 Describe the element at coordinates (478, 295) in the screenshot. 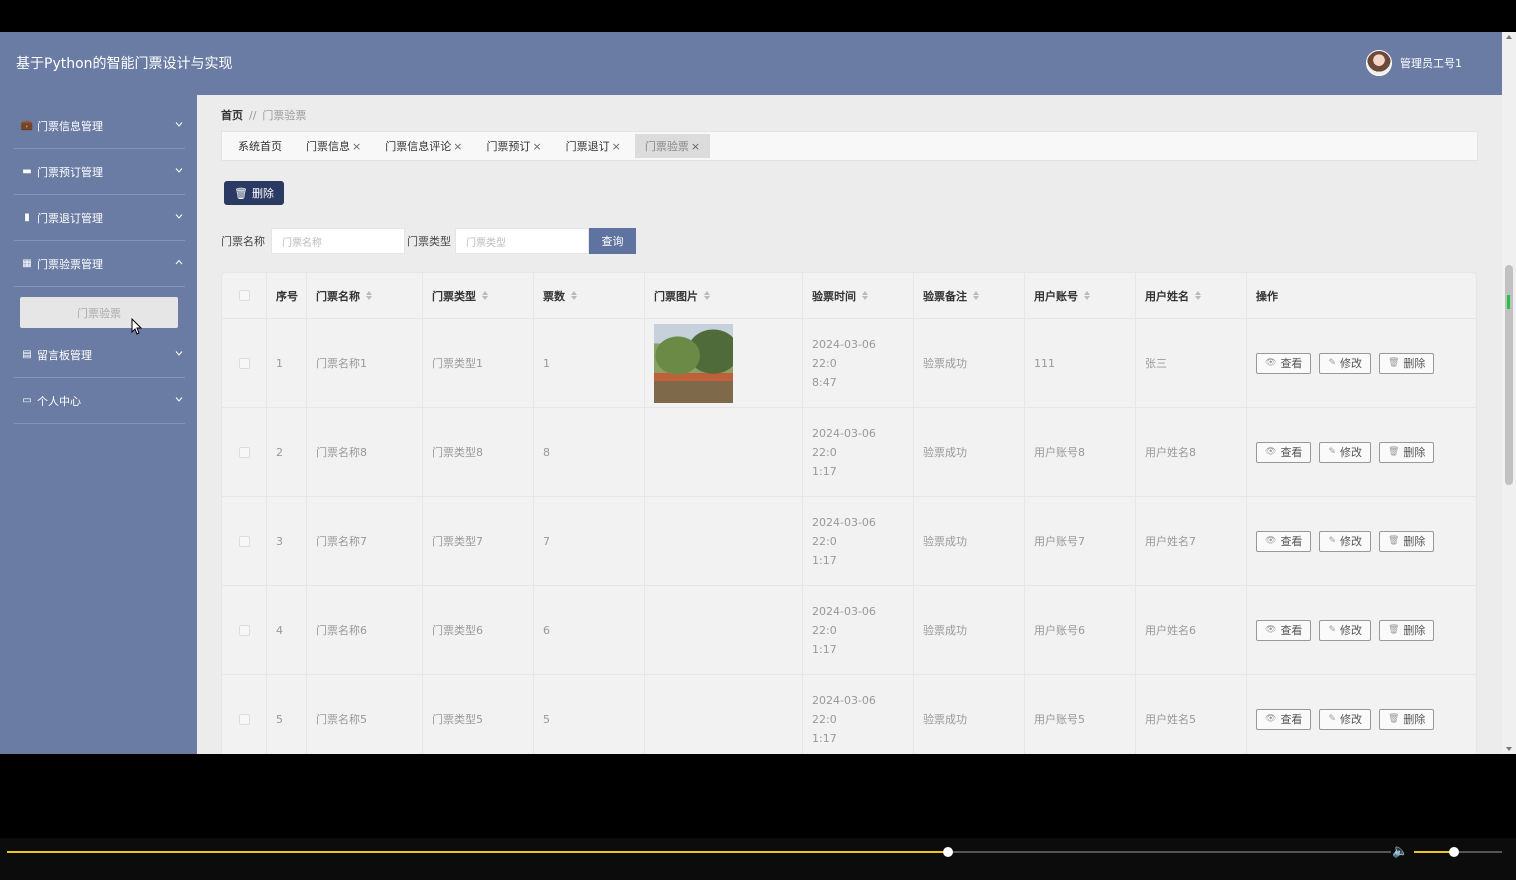

I see `table-header-cell: 门票类型` at that location.